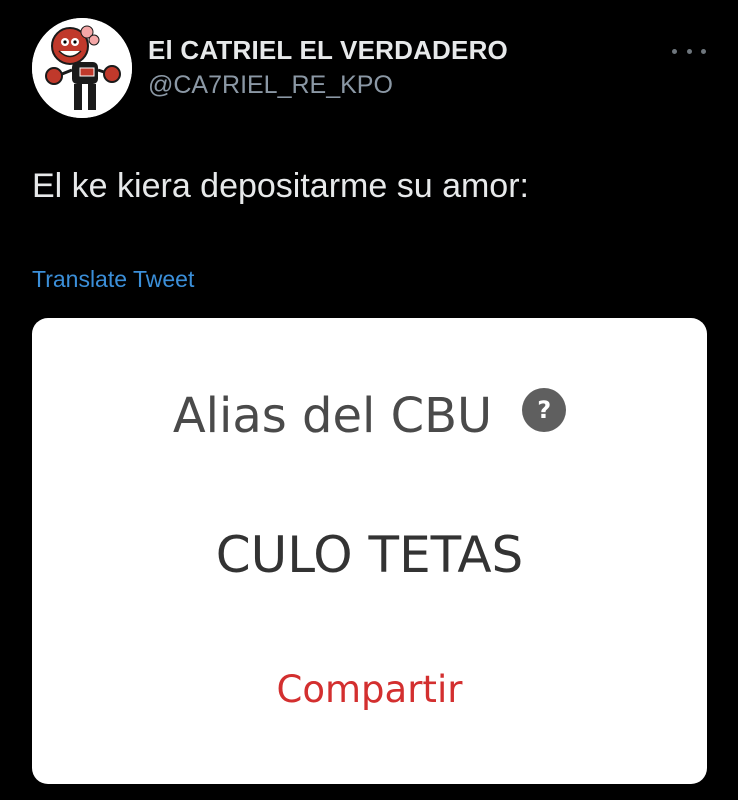  Describe the element at coordinates (280, 186) in the screenshot. I see `tweet-text: El ke kiera depositarme su amor:` at that location.